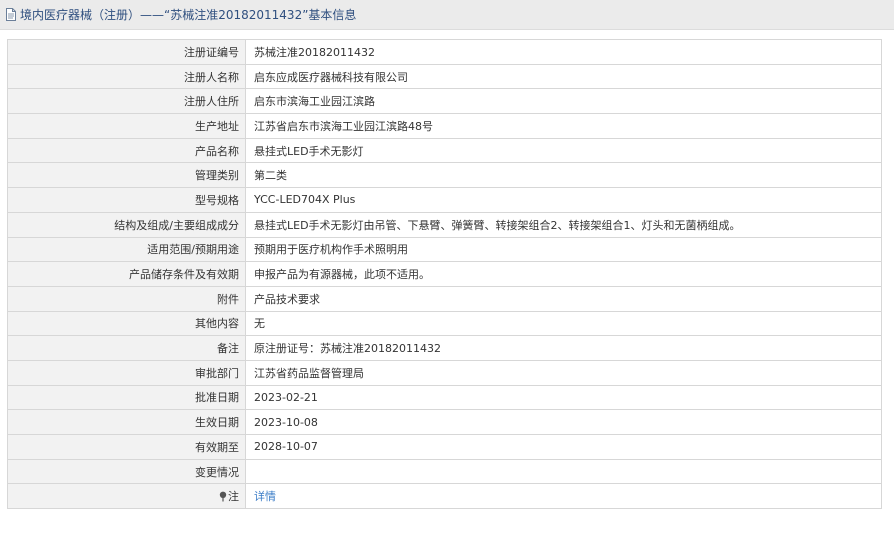 This screenshot has width=894, height=535. I want to click on field-value: 预期用于医疗机构作手术照明用, so click(563, 249).